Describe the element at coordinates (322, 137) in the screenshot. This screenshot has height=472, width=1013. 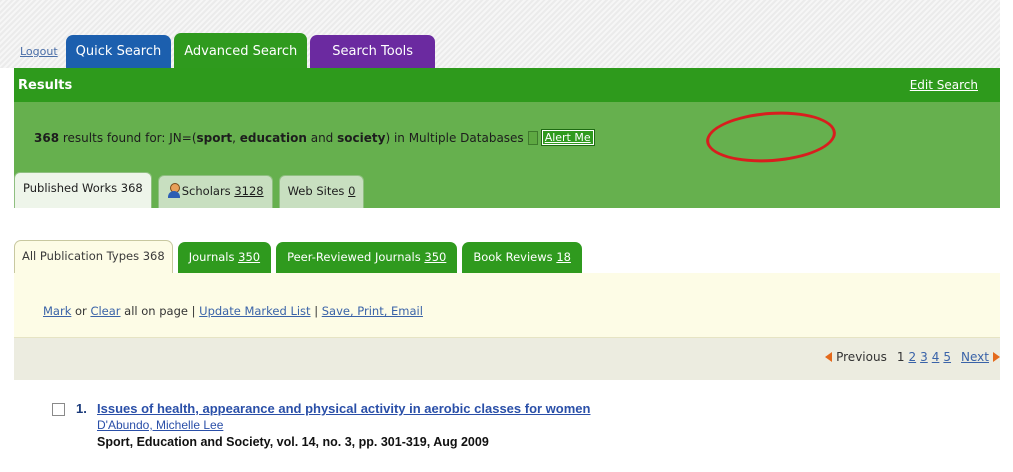
I see `query-and: and` at that location.